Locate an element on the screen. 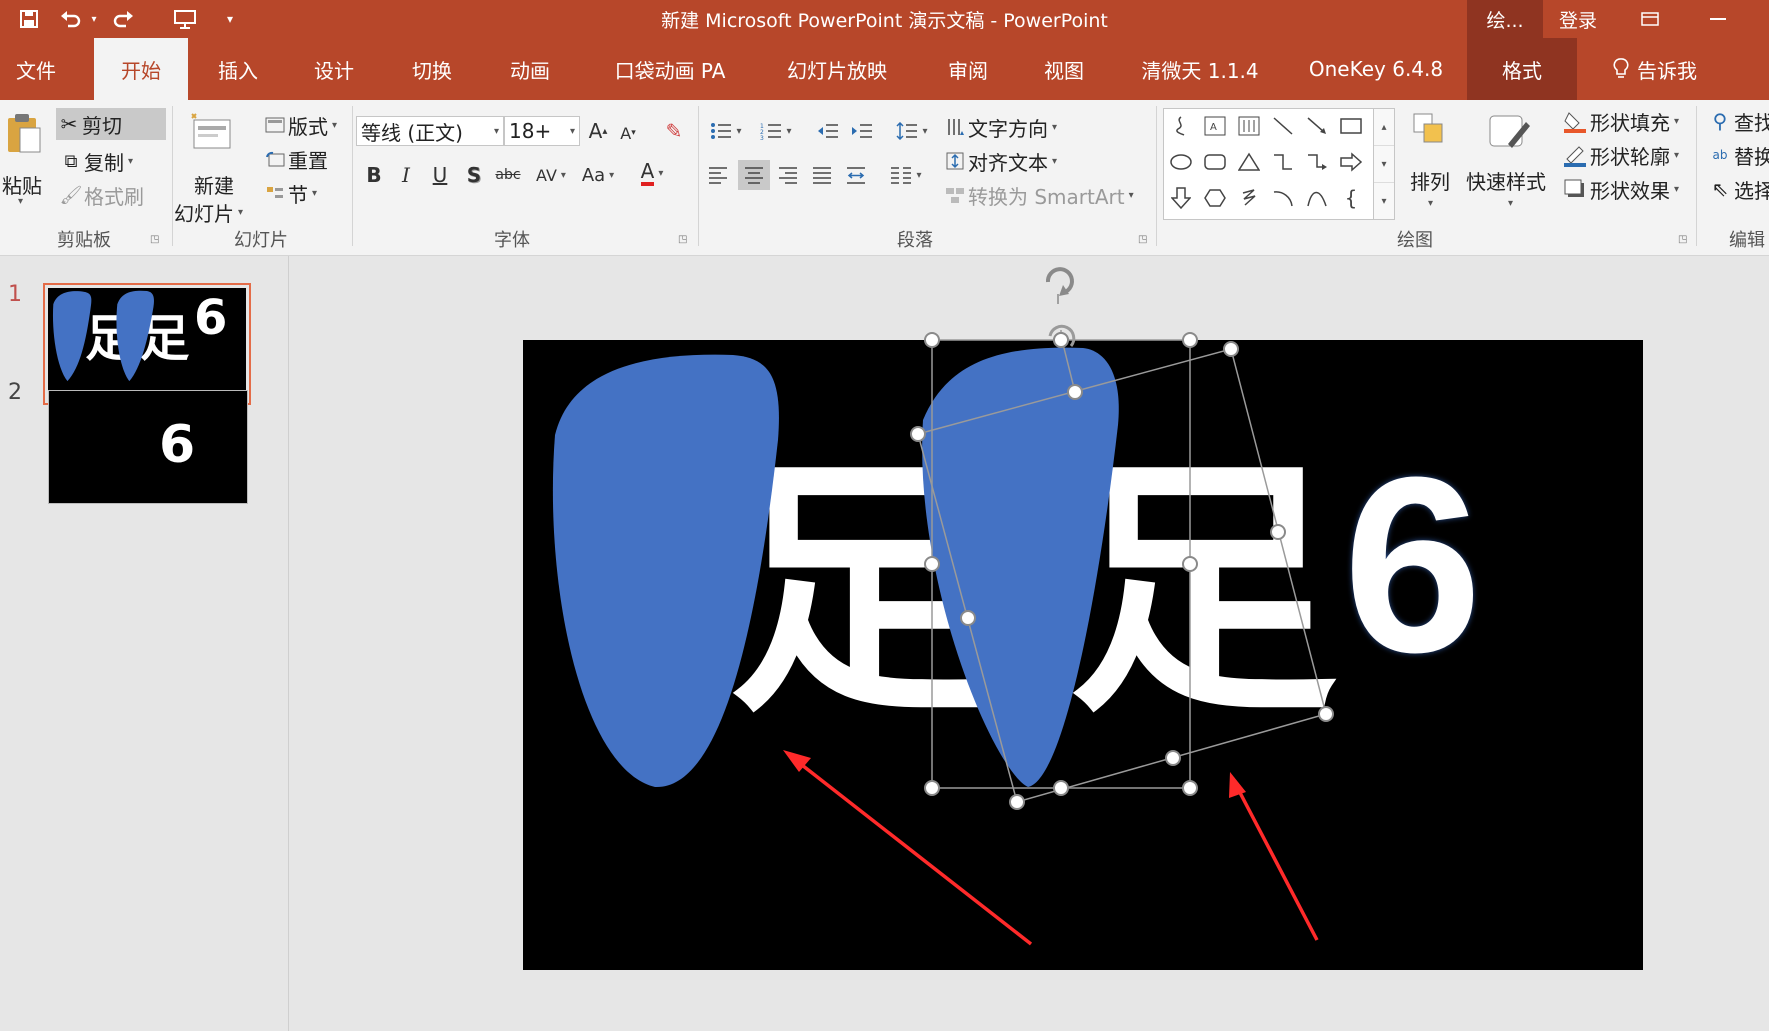 This screenshot has width=1769, height=1031. down-arrow-icon is located at coordinates (1181, 198).